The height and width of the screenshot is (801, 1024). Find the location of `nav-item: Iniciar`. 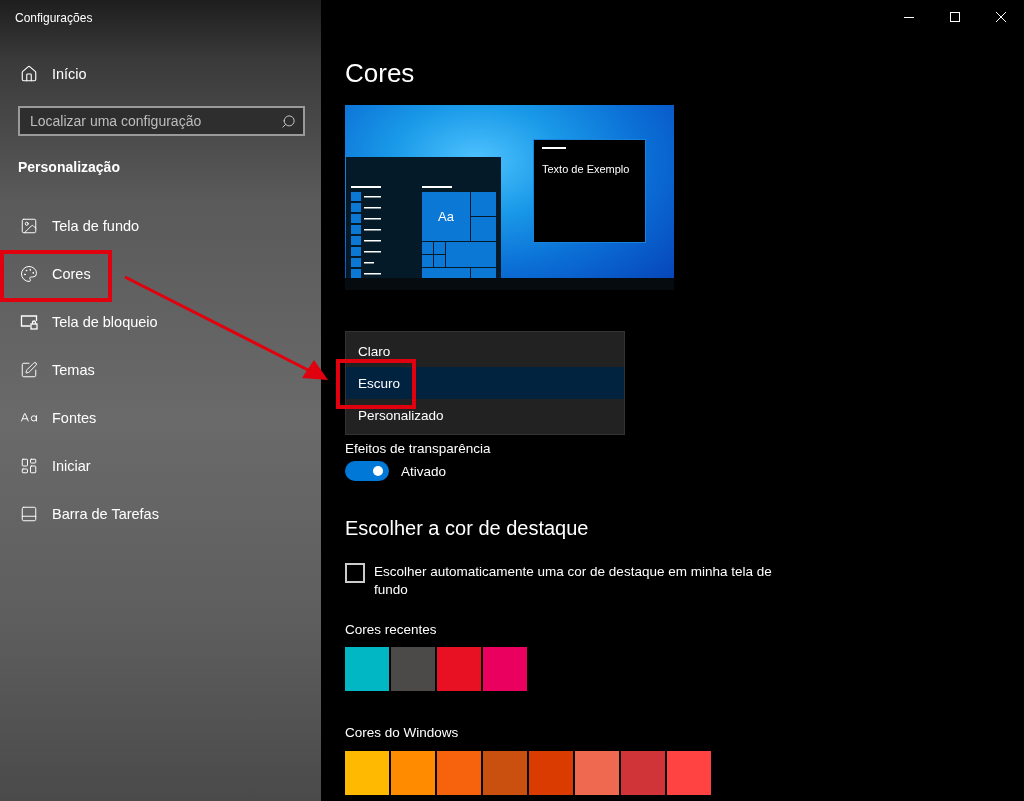

nav-item: Iniciar is located at coordinates (161, 466).